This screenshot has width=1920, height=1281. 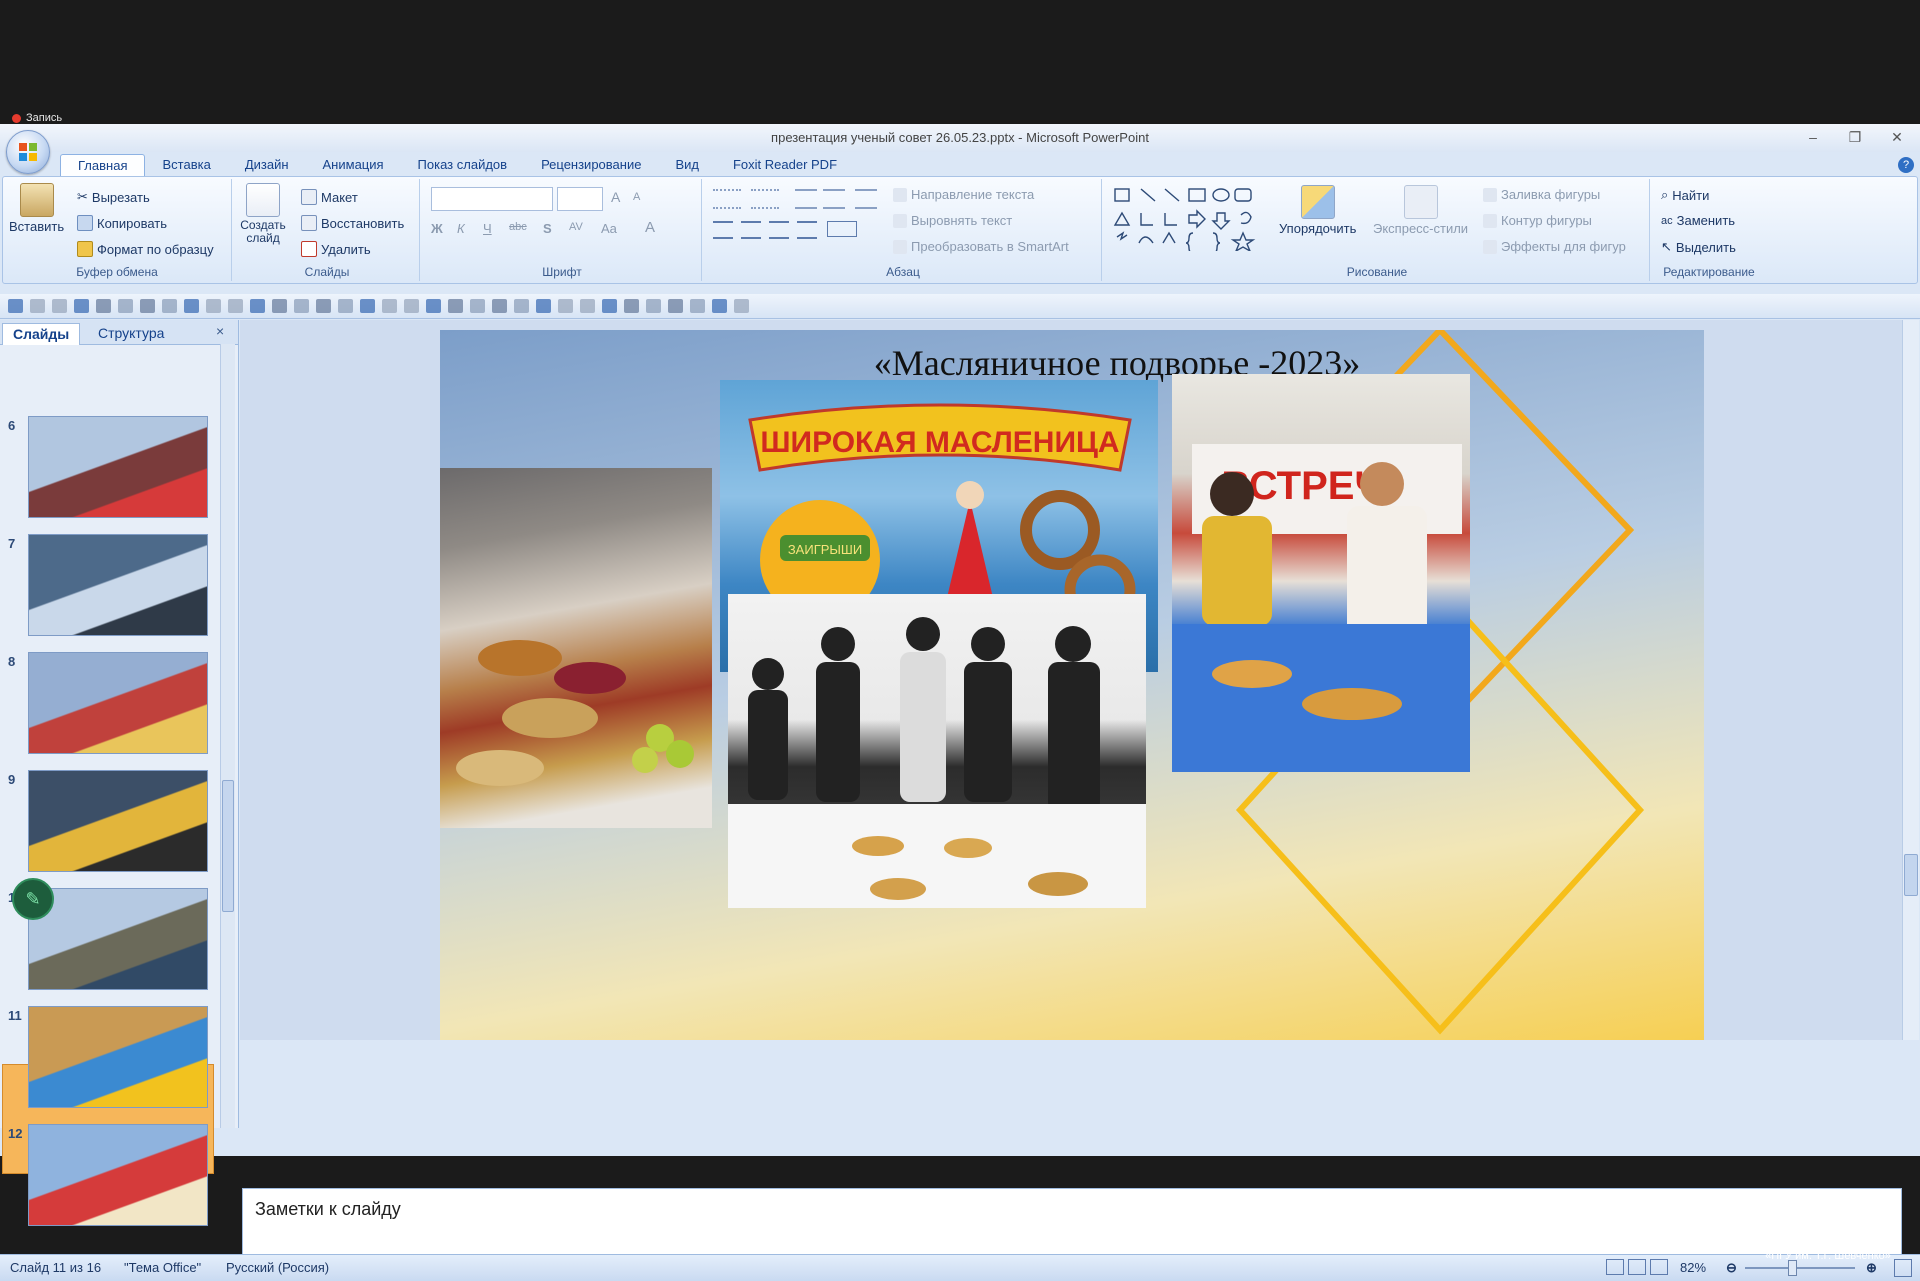 I want to click on italic-button: К, so click(x=461, y=228).